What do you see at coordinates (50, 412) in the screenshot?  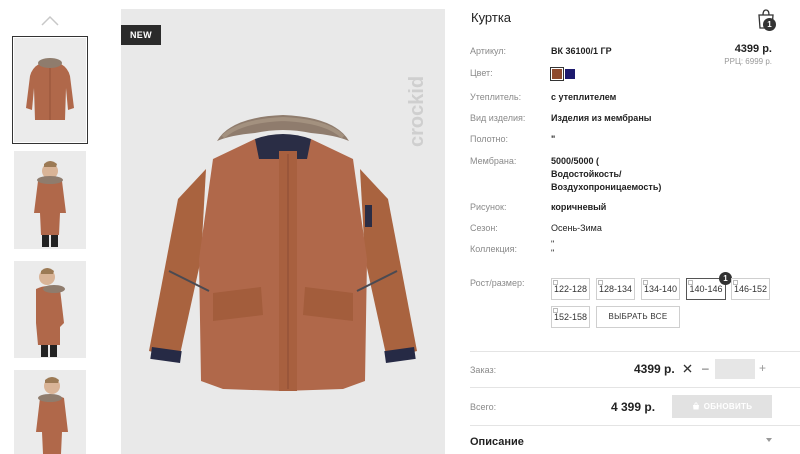 I see `thumbnail-model-back` at bounding box center [50, 412].